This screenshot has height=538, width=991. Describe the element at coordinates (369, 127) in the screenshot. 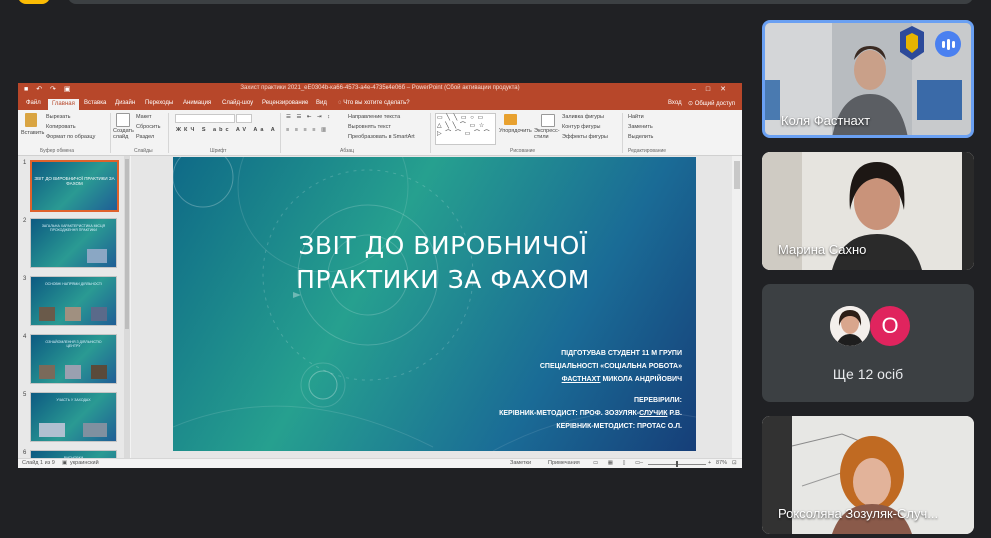

I see `align-text-button: Выровнять текст` at that location.